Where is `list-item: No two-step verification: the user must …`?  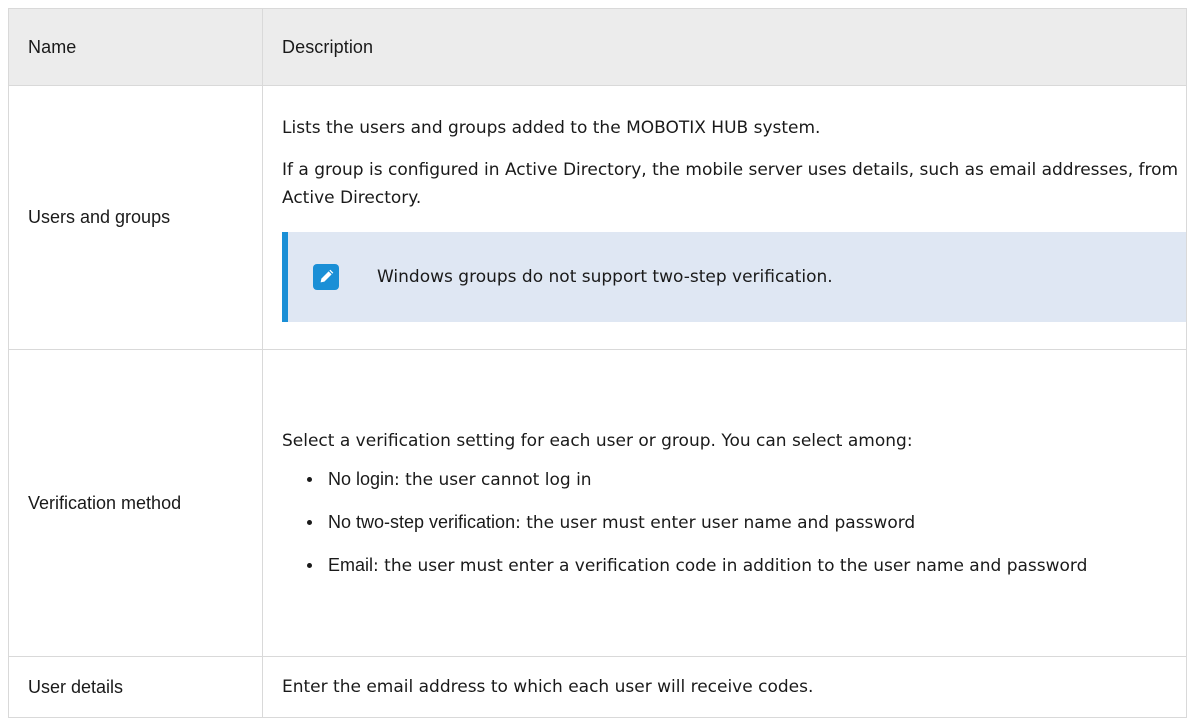 list-item: No two-step verification: the user must … is located at coordinates (752, 522).